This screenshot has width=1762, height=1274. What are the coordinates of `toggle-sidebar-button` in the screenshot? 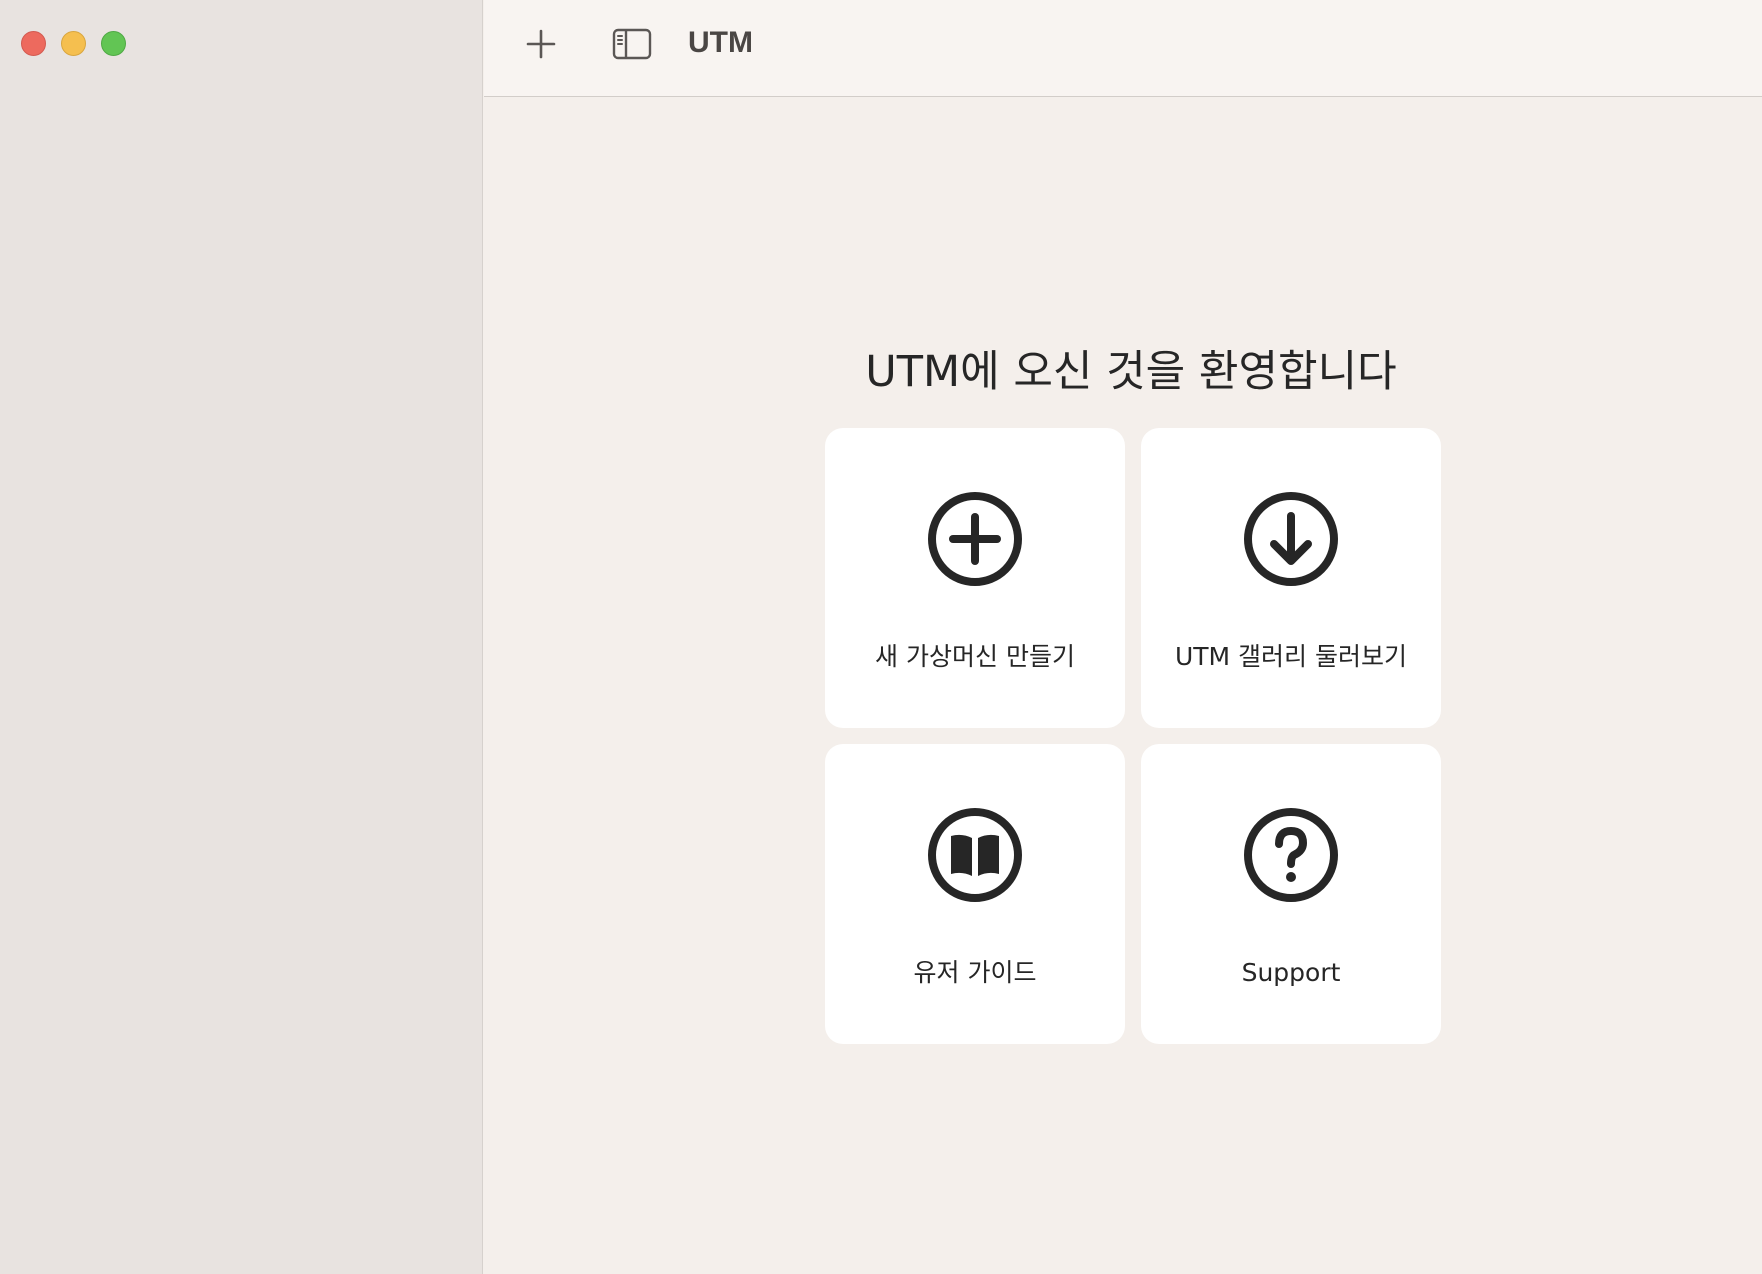 It's located at (632, 44).